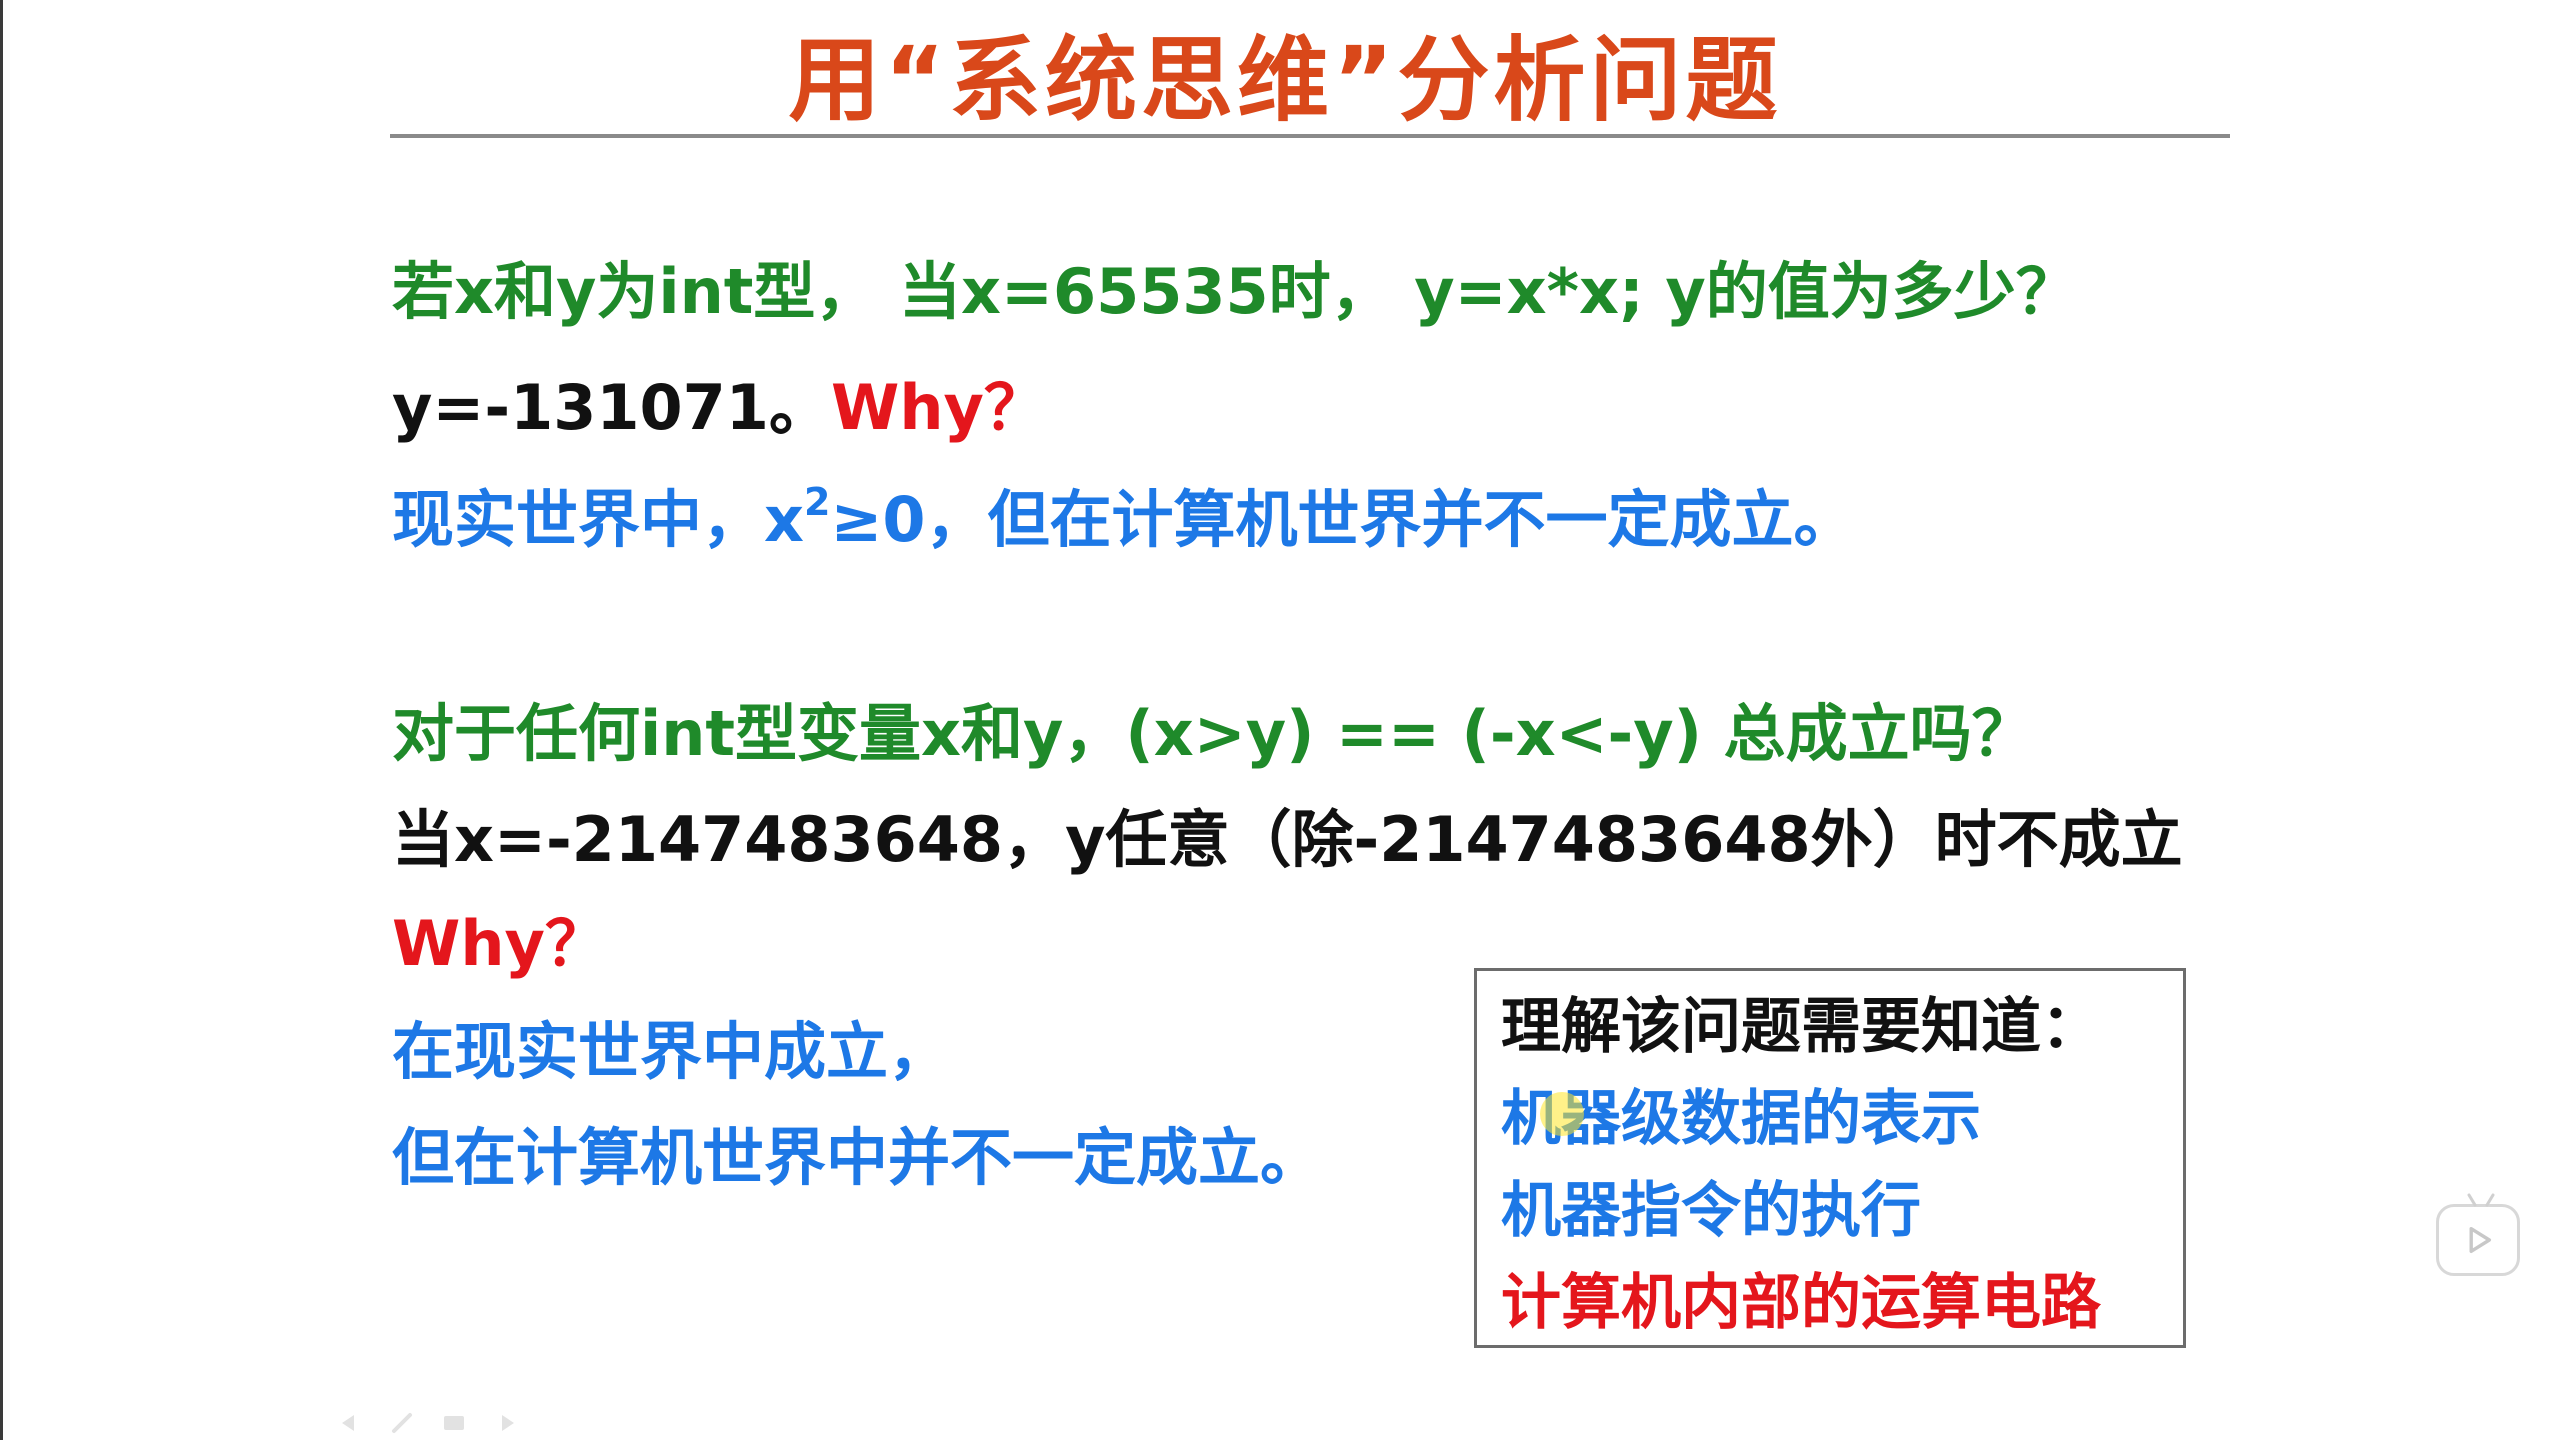 This screenshot has height=1440, width=2560. I want to click on q1-explain-after: ≥0，但在计算机世界并不一定成立。, so click(1343, 519).